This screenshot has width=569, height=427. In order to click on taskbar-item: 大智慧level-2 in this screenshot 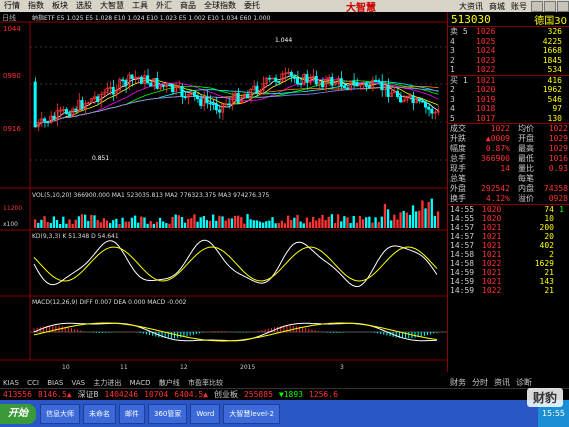, I will do `click(251, 413)`.